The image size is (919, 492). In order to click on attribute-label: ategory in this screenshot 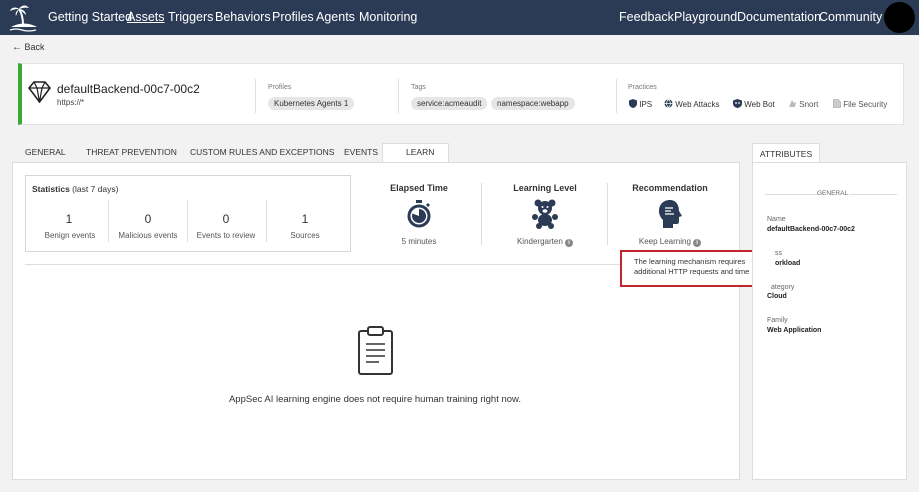, I will do `click(783, 287)`.